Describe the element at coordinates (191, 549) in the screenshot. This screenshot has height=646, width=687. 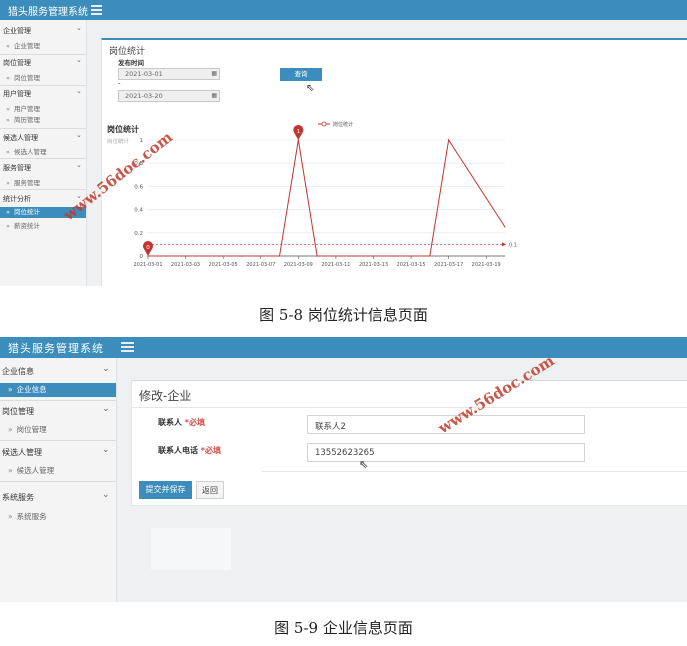
I see `faded-content-area` at that location.